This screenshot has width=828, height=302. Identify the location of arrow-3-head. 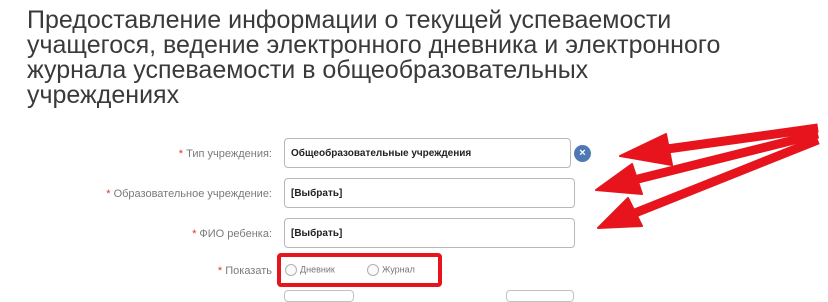
(620, 213).